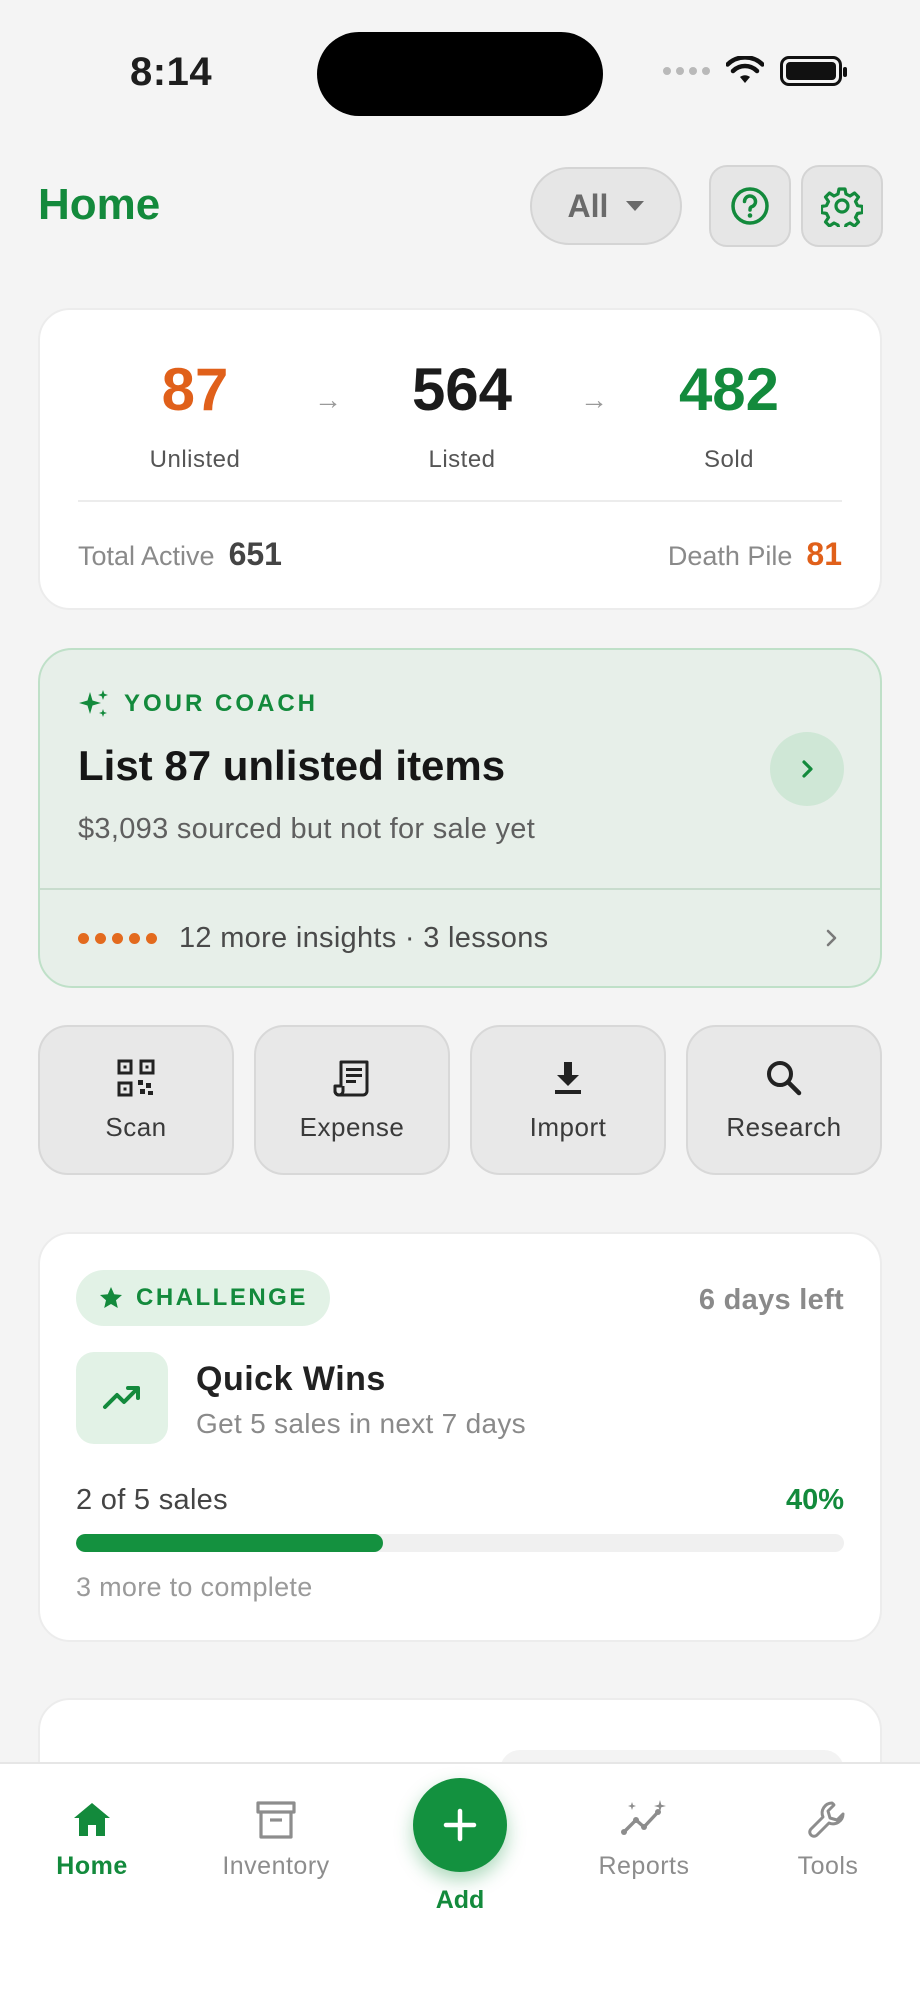  I want to click on coach-open-button, so click(807, 769).